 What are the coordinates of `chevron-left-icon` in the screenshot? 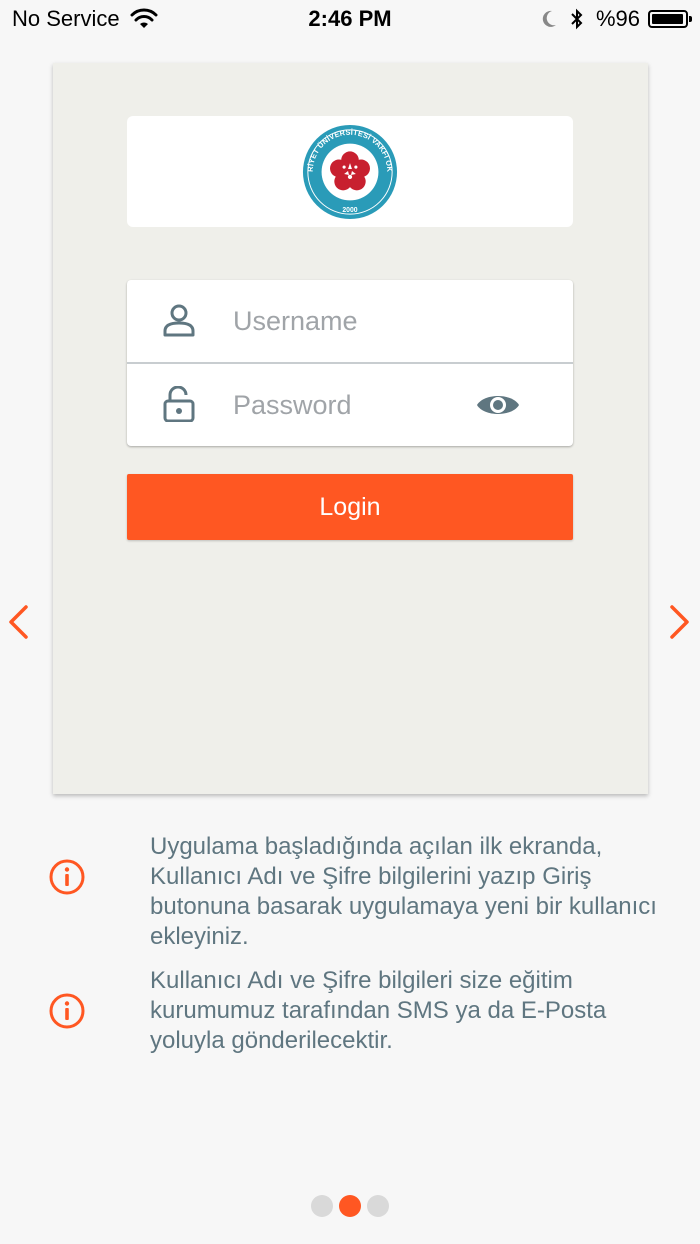 It's located at (18, 622).